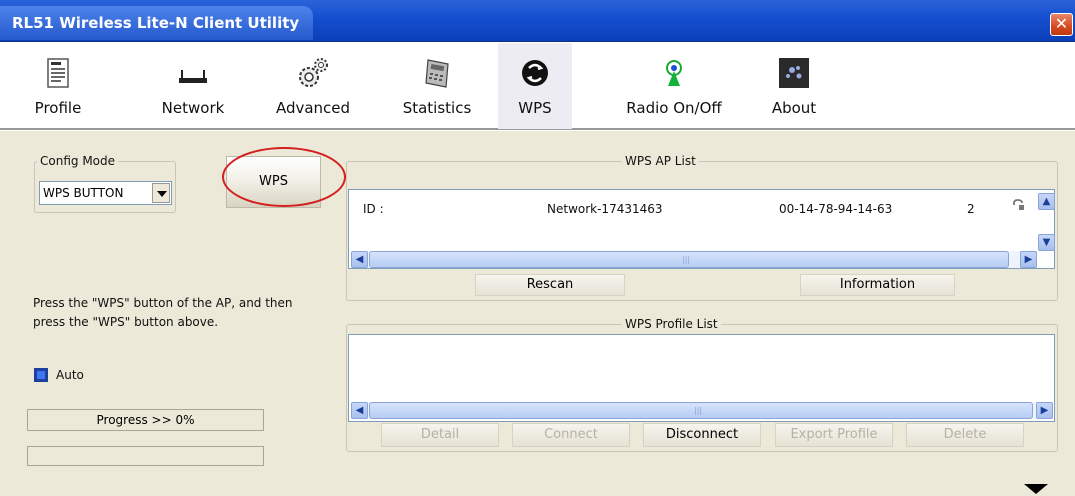  What do you see at coordinates (193, 76) in the screenshot?
I see `network-icon` at bounding box center [193, 76].